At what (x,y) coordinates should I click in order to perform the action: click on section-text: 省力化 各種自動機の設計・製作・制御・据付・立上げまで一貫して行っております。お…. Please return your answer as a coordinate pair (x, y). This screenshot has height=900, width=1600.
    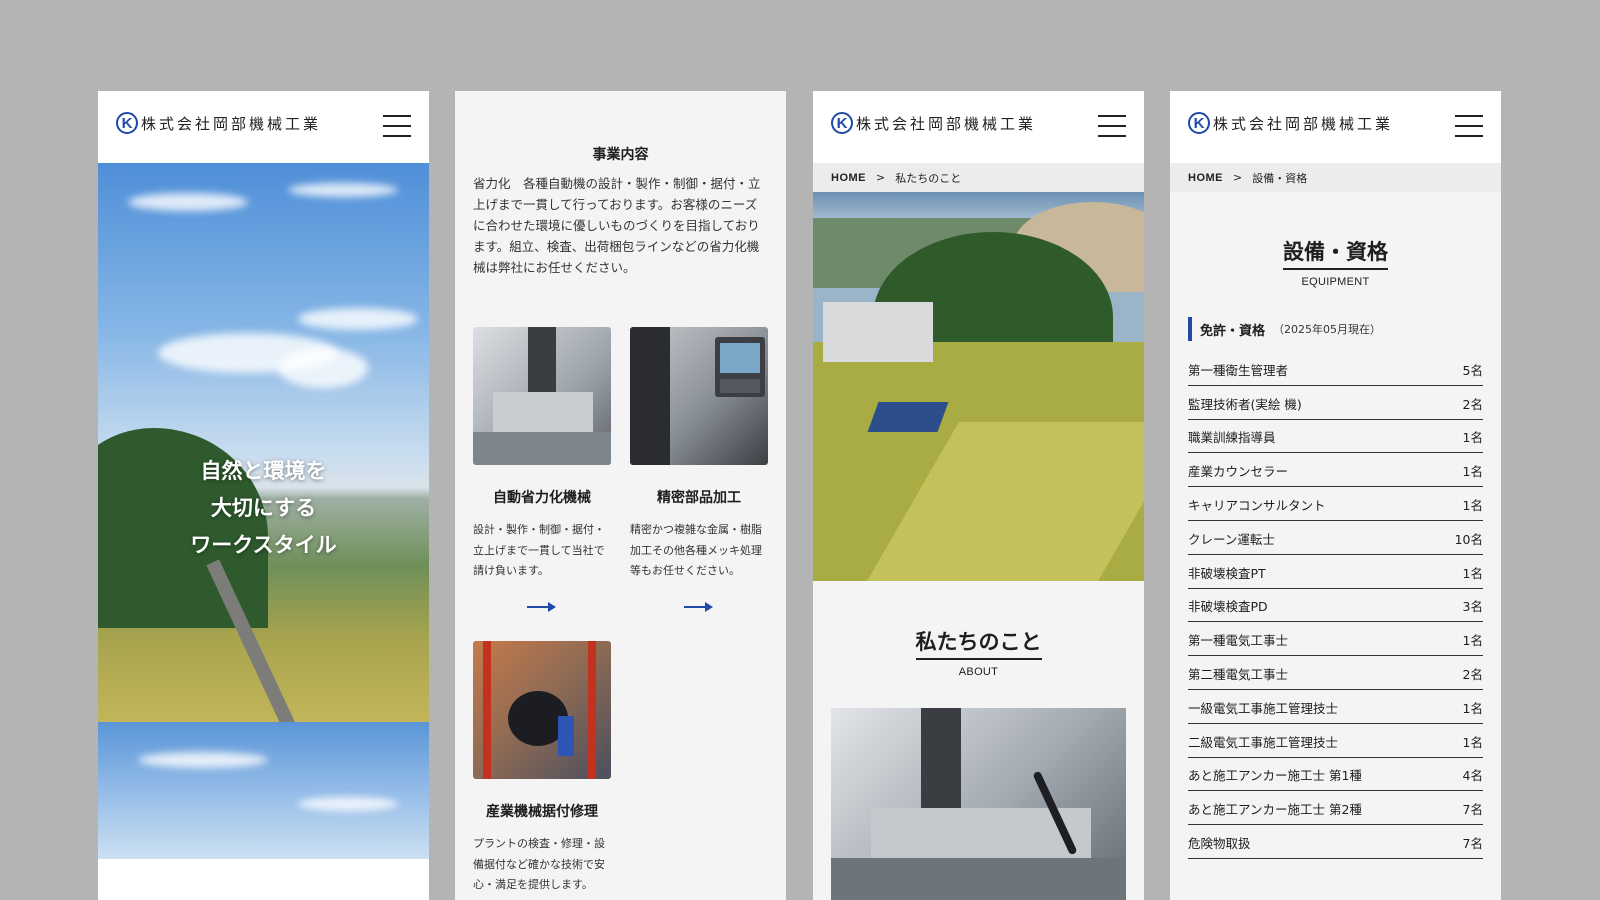
    Looking at the image, I should click on (617, 225).